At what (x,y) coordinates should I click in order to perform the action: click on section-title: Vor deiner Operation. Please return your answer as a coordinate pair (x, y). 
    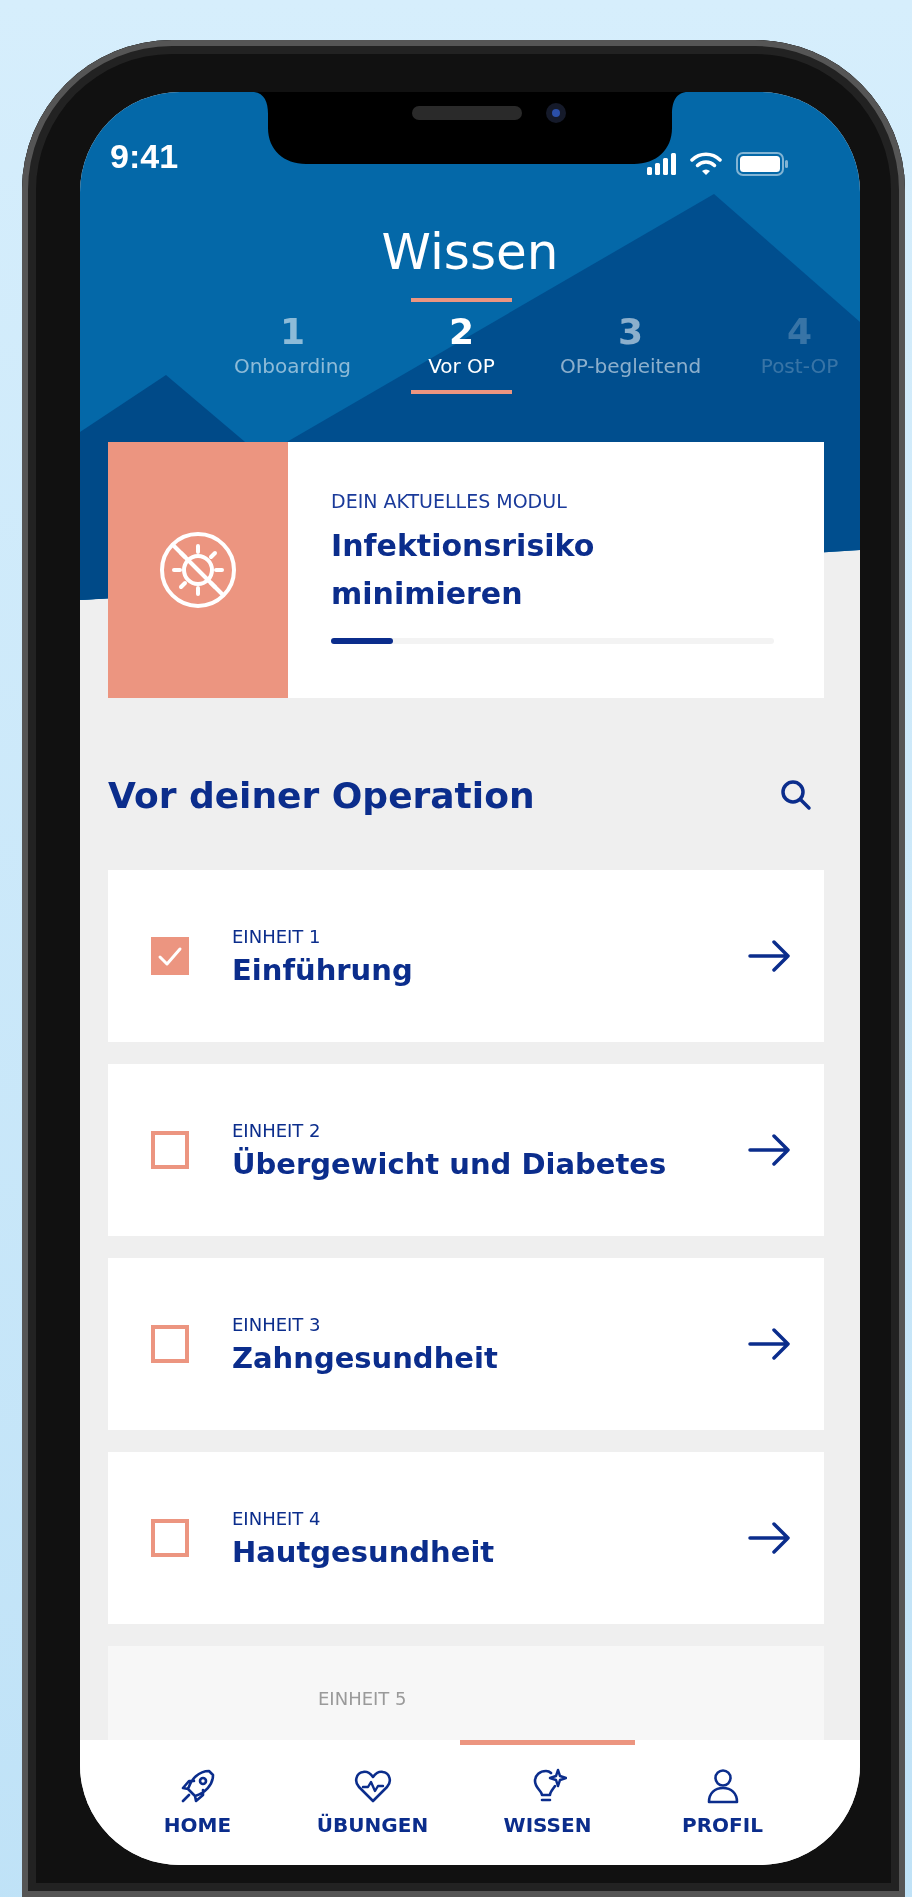
    Looking at the image, I should click on (321, 795).